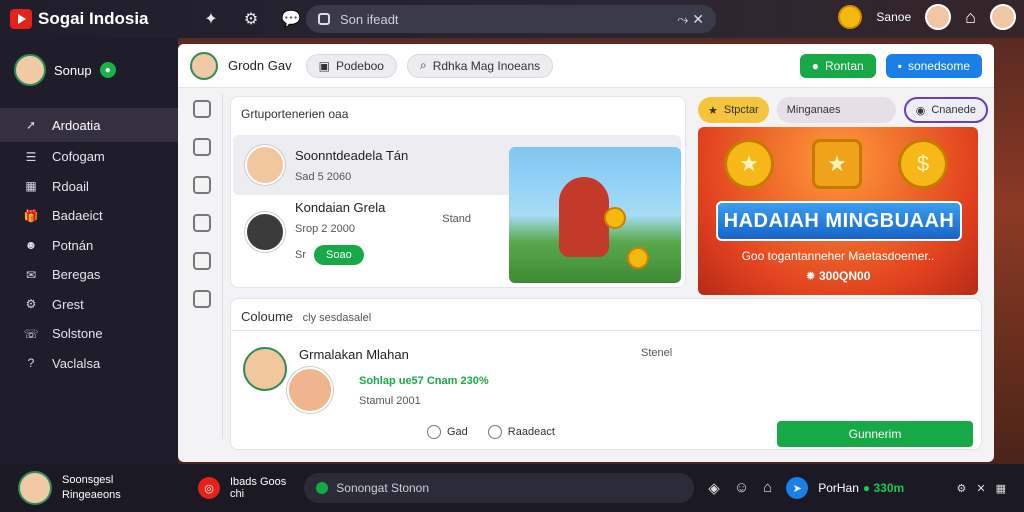 This screenshot has width=1024, height=512. Describe the element at coordinates (209, 488) in the screenshot. I see `record-icon: ◎` at that location.